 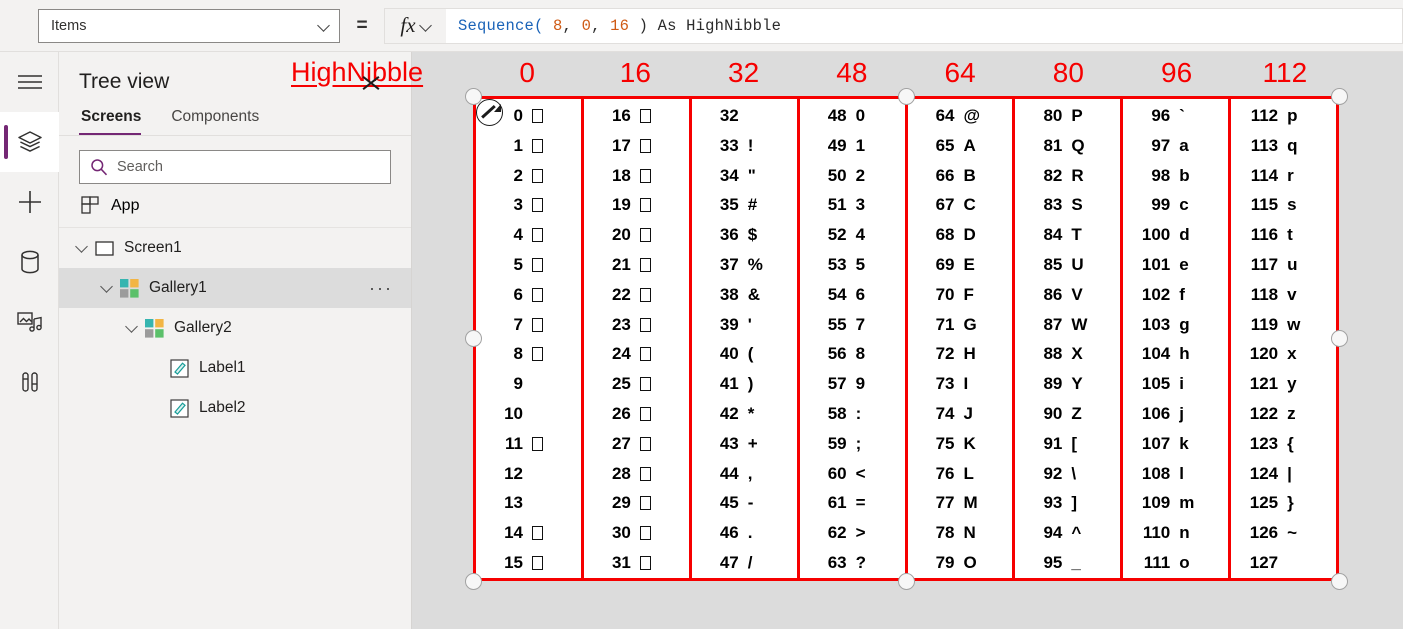 What do you see at coordinates (744, 474) in the screenshot?
I see `gallery-row: 44,` at bounding box center [744, 474].